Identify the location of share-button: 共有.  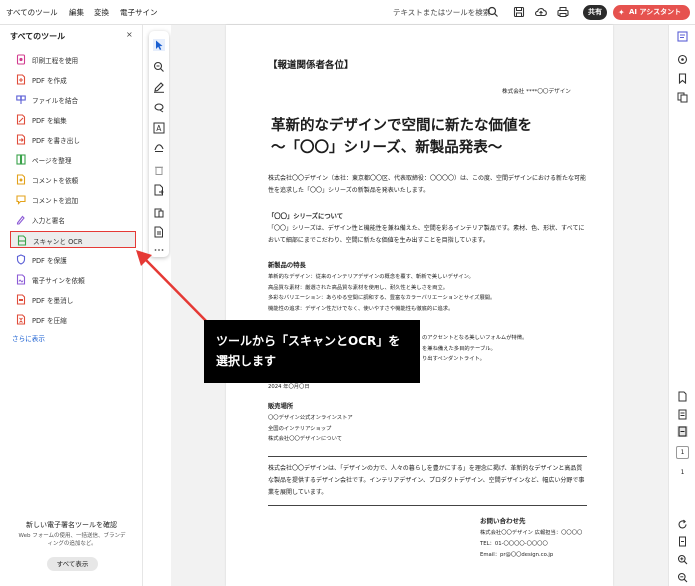
(595, 12).